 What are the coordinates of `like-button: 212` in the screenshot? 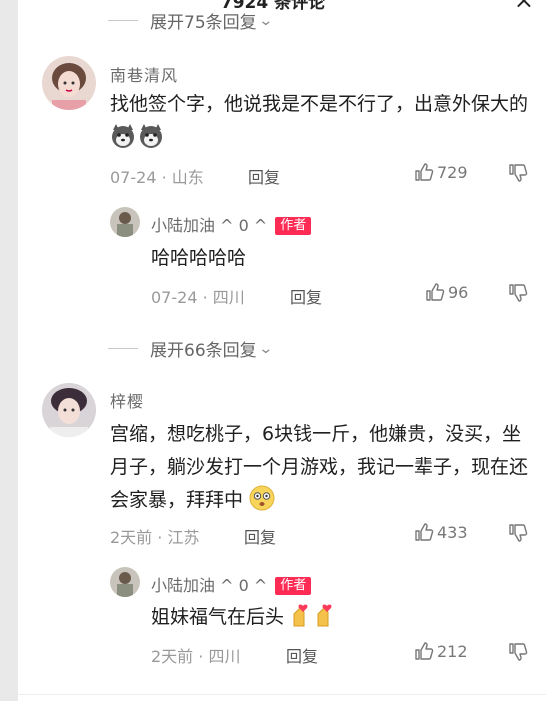 It's located at (441, 651).